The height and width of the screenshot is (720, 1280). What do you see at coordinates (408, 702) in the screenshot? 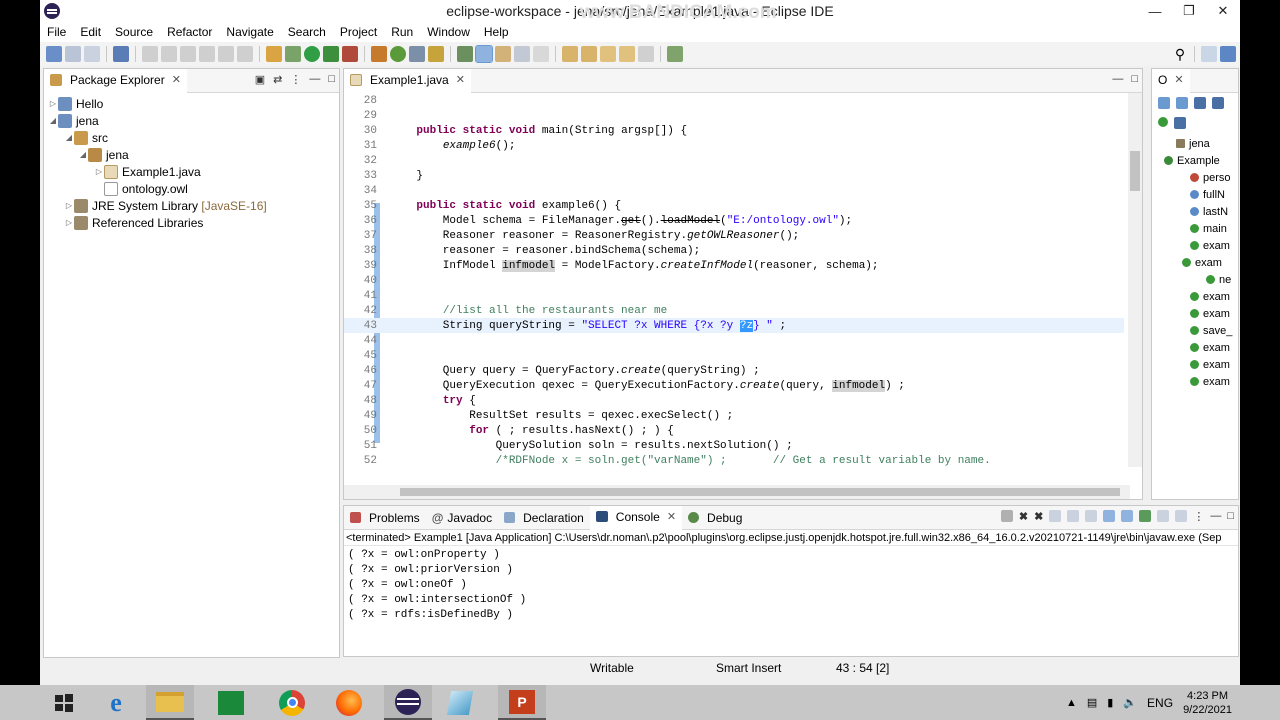
I see `taskbar-eclipse` at bounding box center [408, 702].